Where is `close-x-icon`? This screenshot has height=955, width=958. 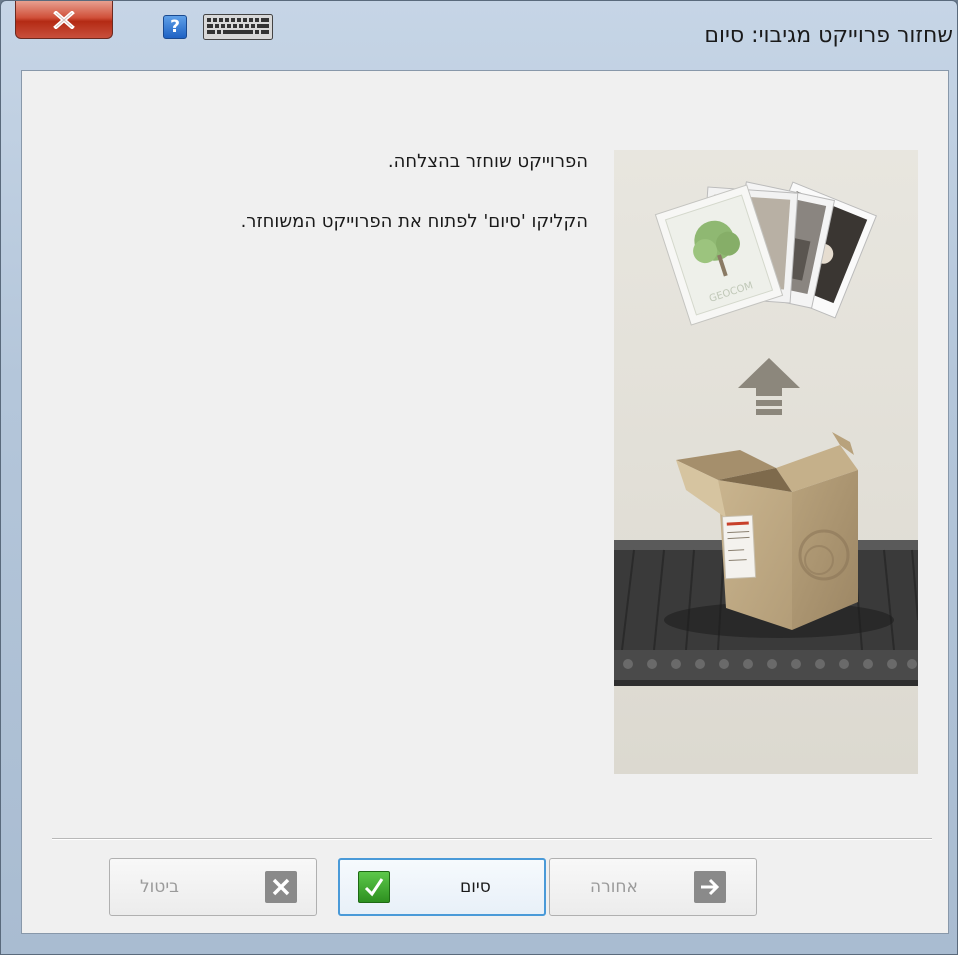
close-x-icon is located at coordinates (281, 887).